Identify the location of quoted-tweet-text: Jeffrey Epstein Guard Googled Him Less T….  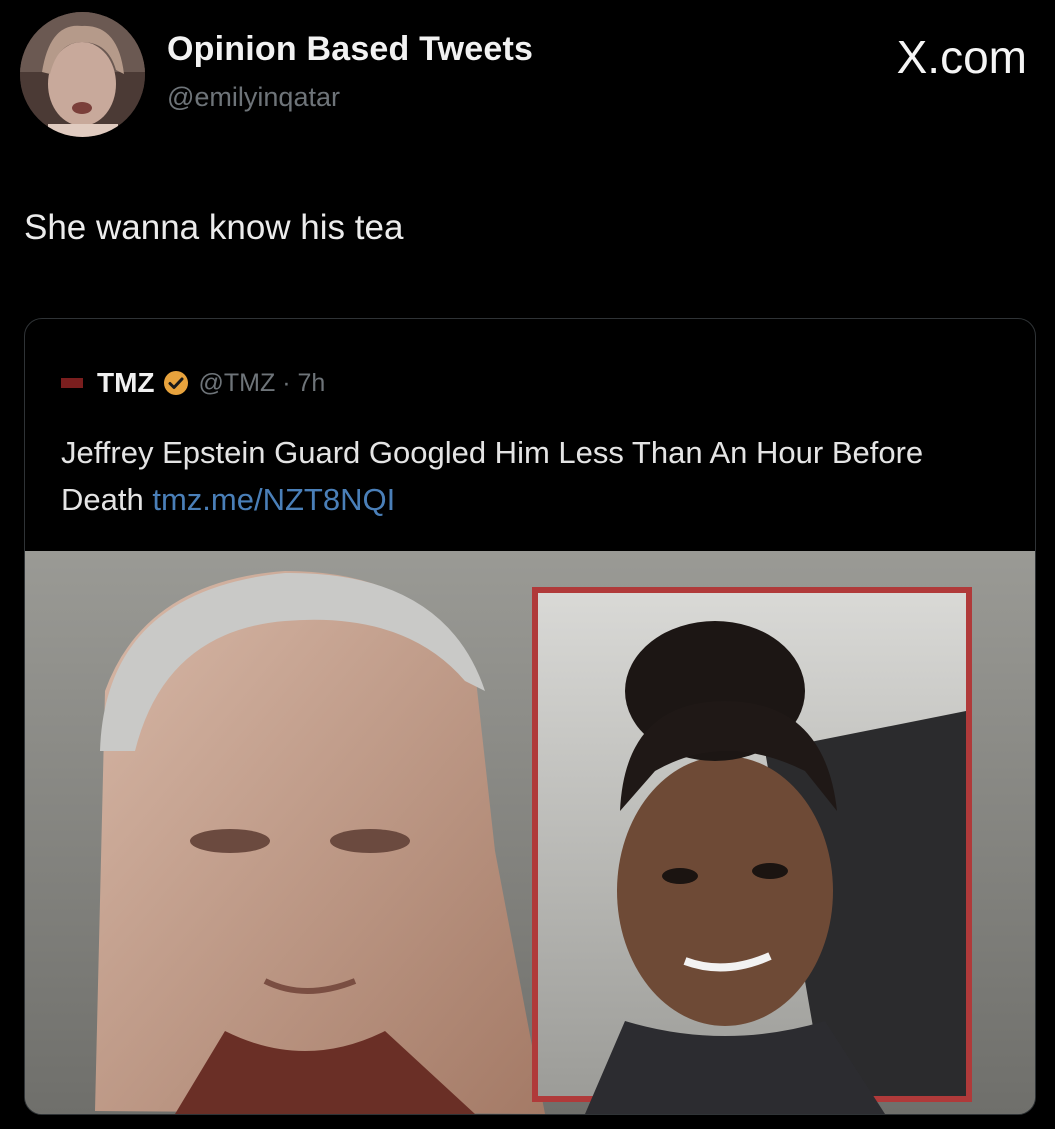
(521, 476).